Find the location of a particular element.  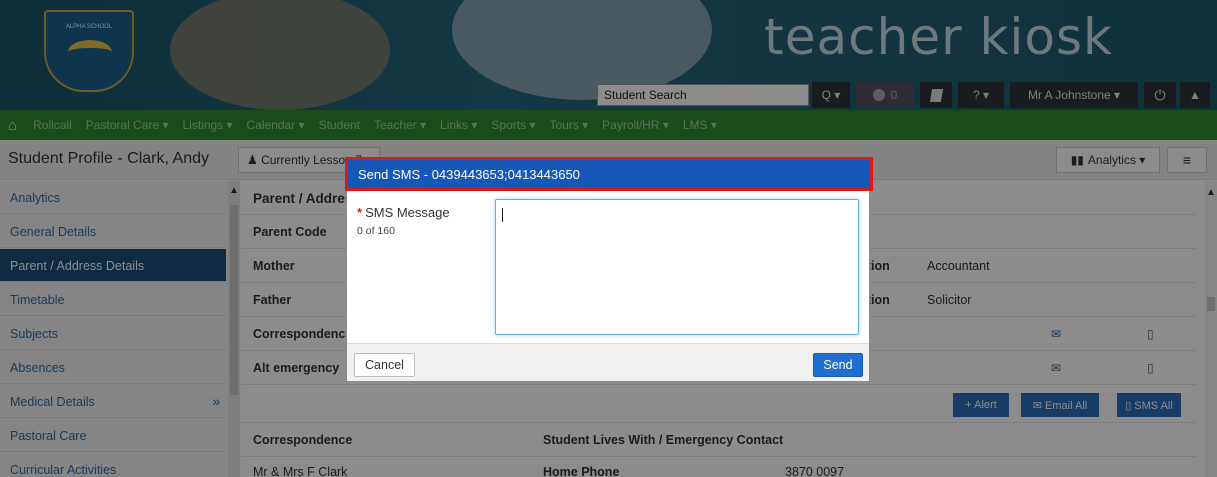

character-counter: 0 of 160 is located at coordinates (376, 231).